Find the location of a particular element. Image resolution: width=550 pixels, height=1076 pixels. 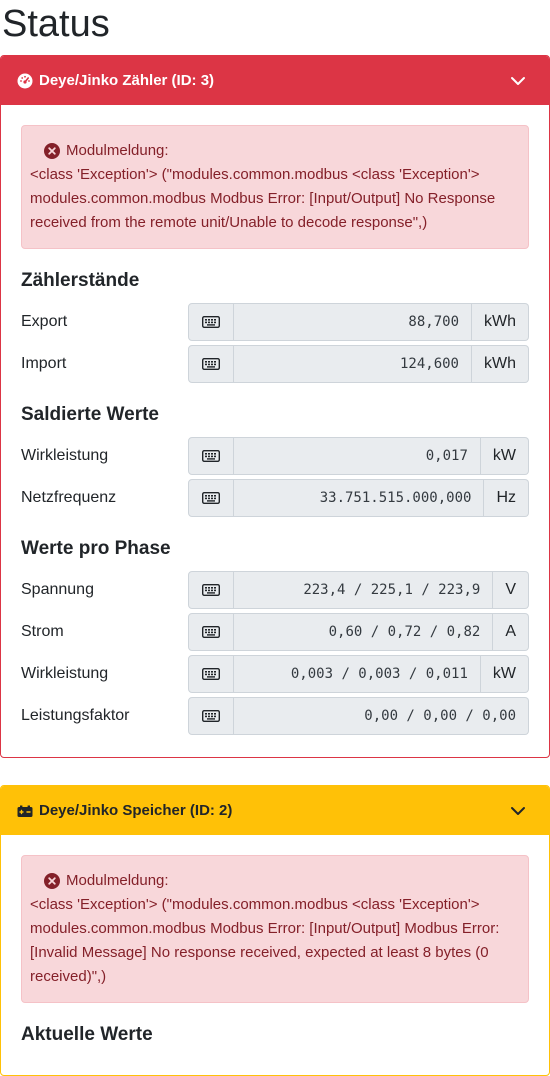

value-row: Export 88,700 kWh is located at coordinates (275, 322).